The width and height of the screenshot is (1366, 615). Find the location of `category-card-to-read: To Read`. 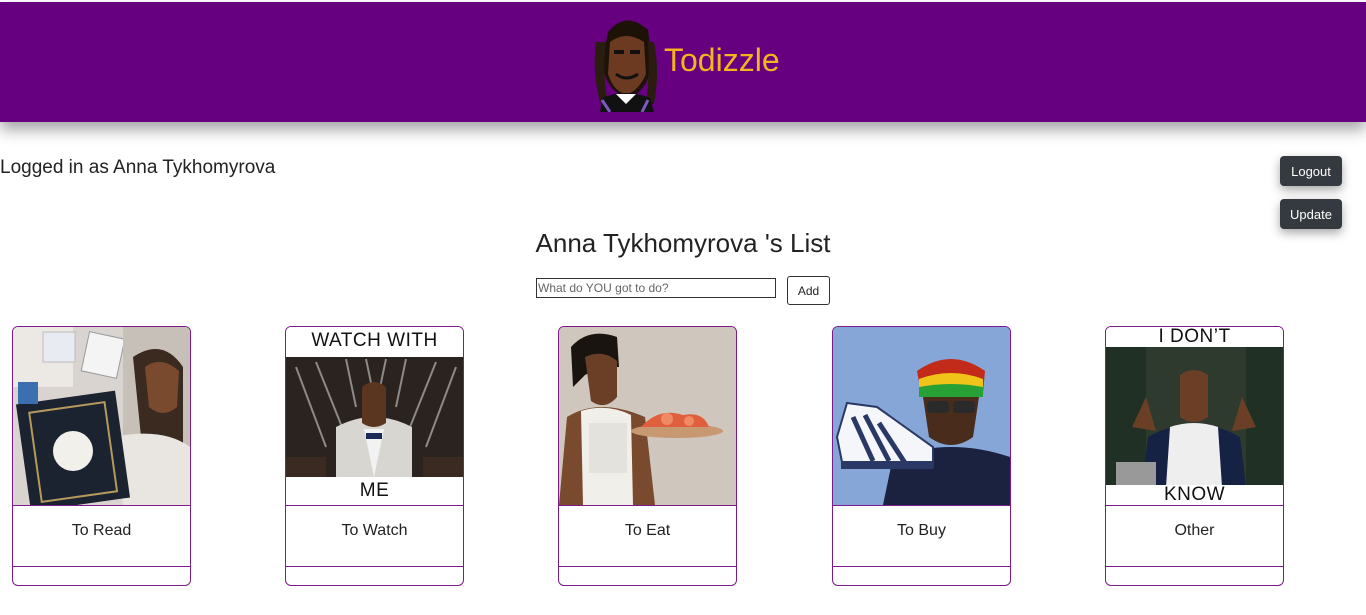

category-card-to-read: To Read is located at coordinates (101, 456).